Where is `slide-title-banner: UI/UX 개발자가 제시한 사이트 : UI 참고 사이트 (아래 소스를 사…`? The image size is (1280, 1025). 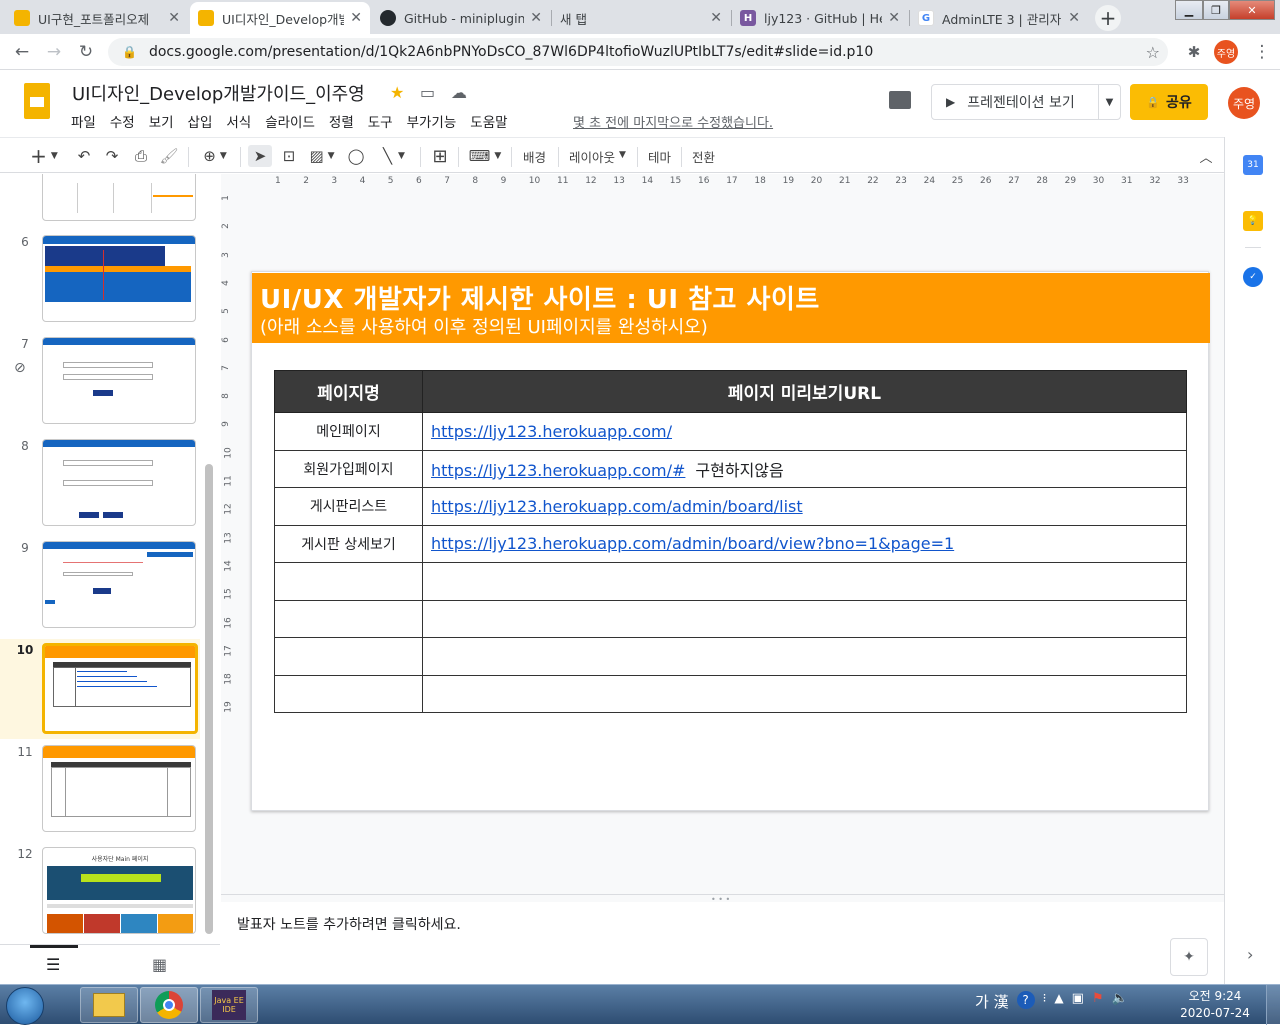 slide-title-banner: UI/UX 개발자가 제시한 사이트 : UI 참고 사이트 (아래 소스를 사… is located at coordinates (731, 308).